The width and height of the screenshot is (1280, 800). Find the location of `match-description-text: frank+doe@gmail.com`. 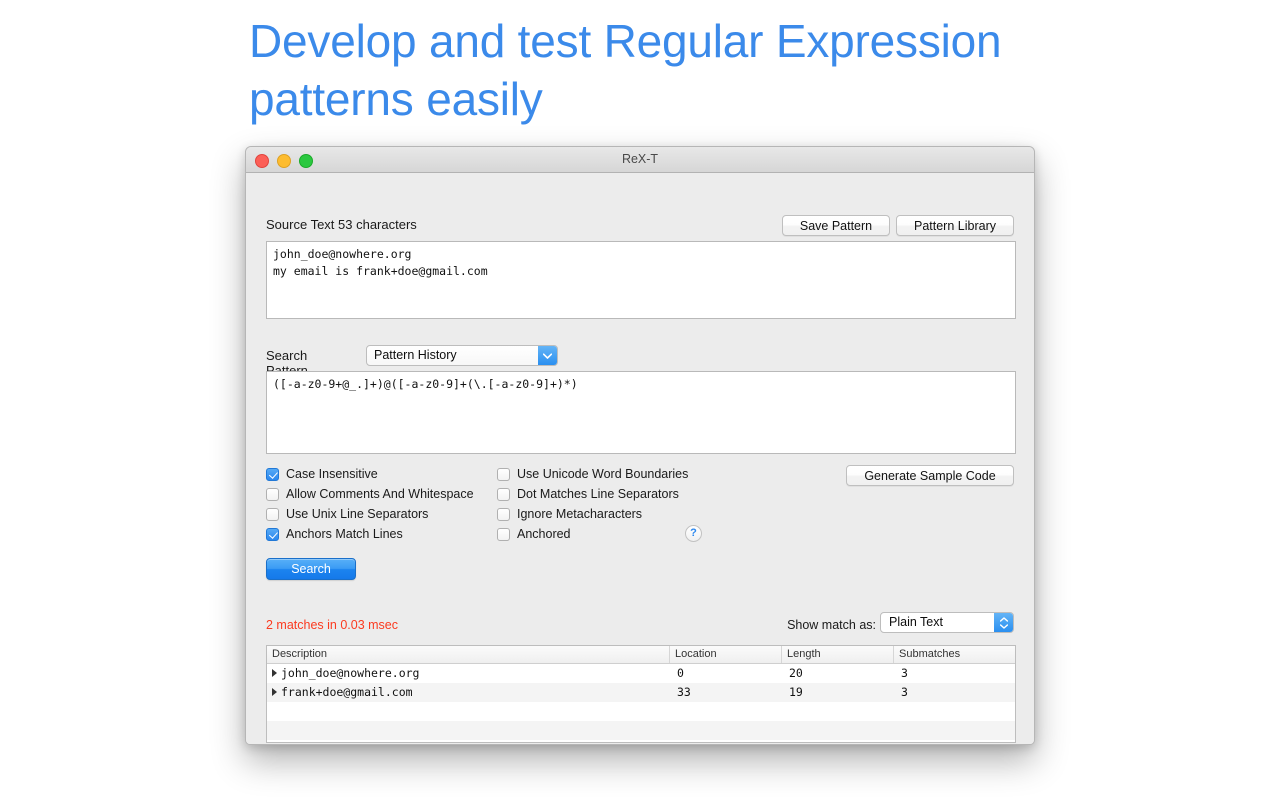

match-description-text: frank+doe@gmail.com is located at coordinates (347, 692).